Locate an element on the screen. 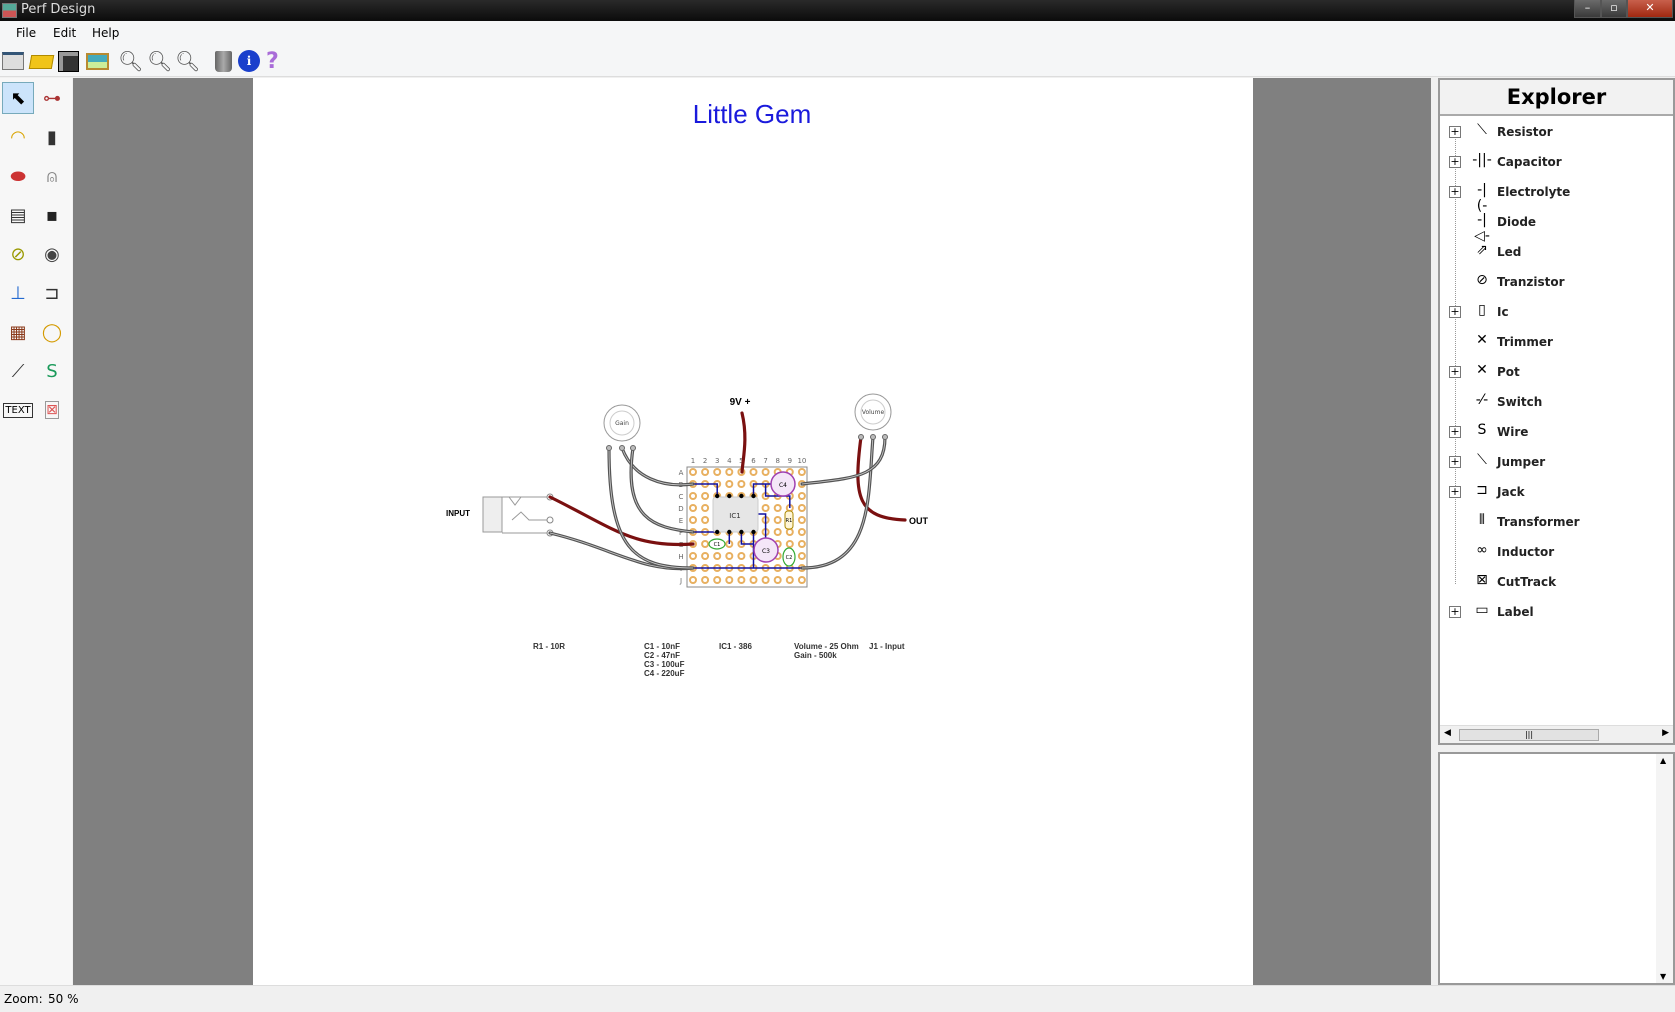 Image resolution: width=1675 pixels, height=1012 pixels. open-button is located at coordinates (41, 61).